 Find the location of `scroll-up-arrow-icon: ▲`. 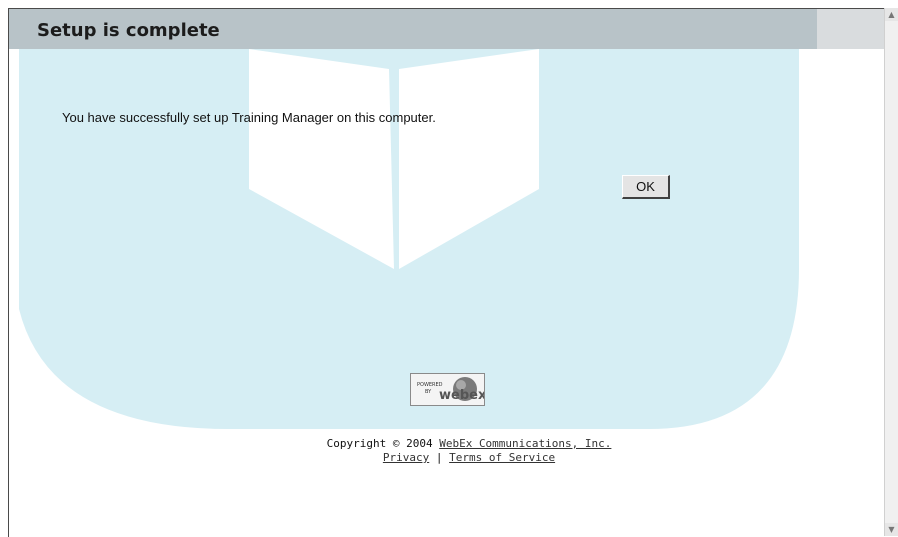

scroll-up-arrow-icon: ▲ is located at coordinates (891, 14).